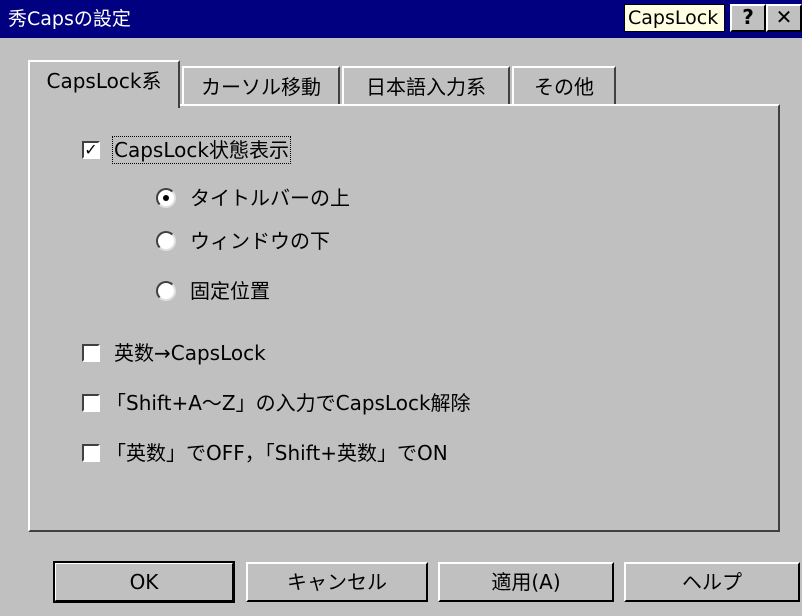 The height and width of the screenshot is (616, 802). Describe the element at coordinates (166, 241) in the screenshot. I see `radio-window-bottom` at that location.